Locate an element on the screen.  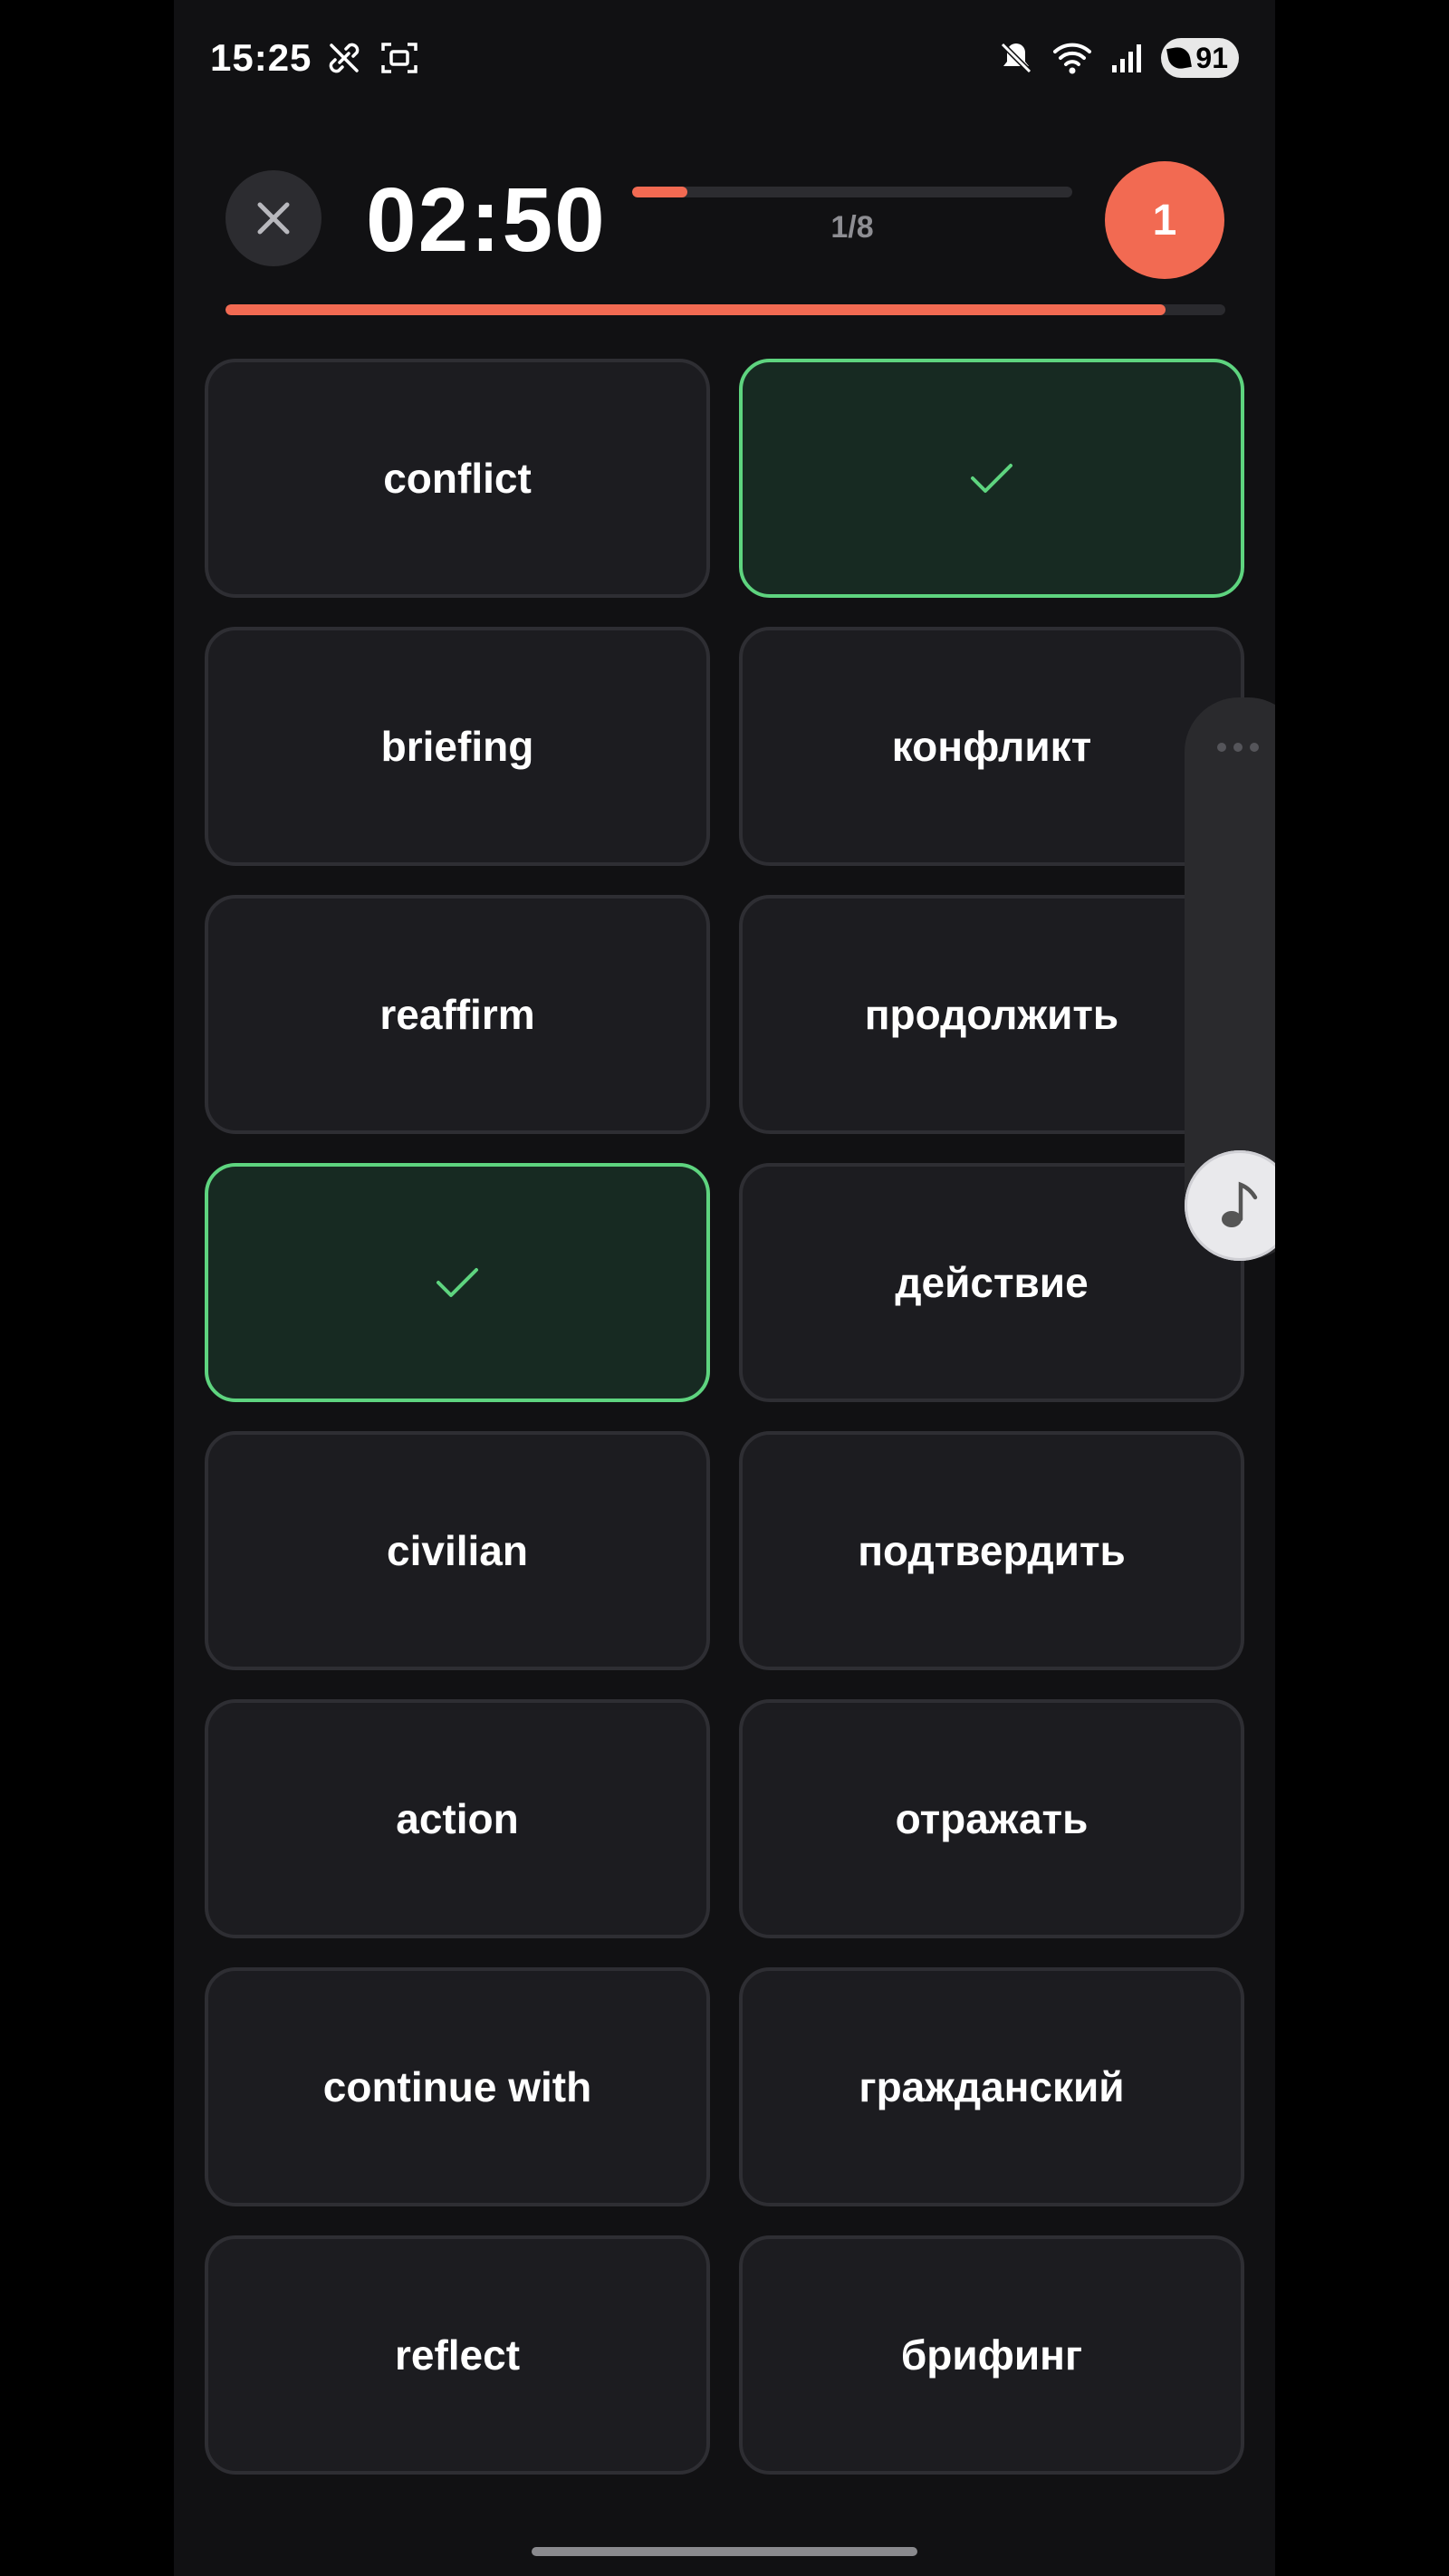
translation-card: гражданский is located at coordinates (992, 2086).